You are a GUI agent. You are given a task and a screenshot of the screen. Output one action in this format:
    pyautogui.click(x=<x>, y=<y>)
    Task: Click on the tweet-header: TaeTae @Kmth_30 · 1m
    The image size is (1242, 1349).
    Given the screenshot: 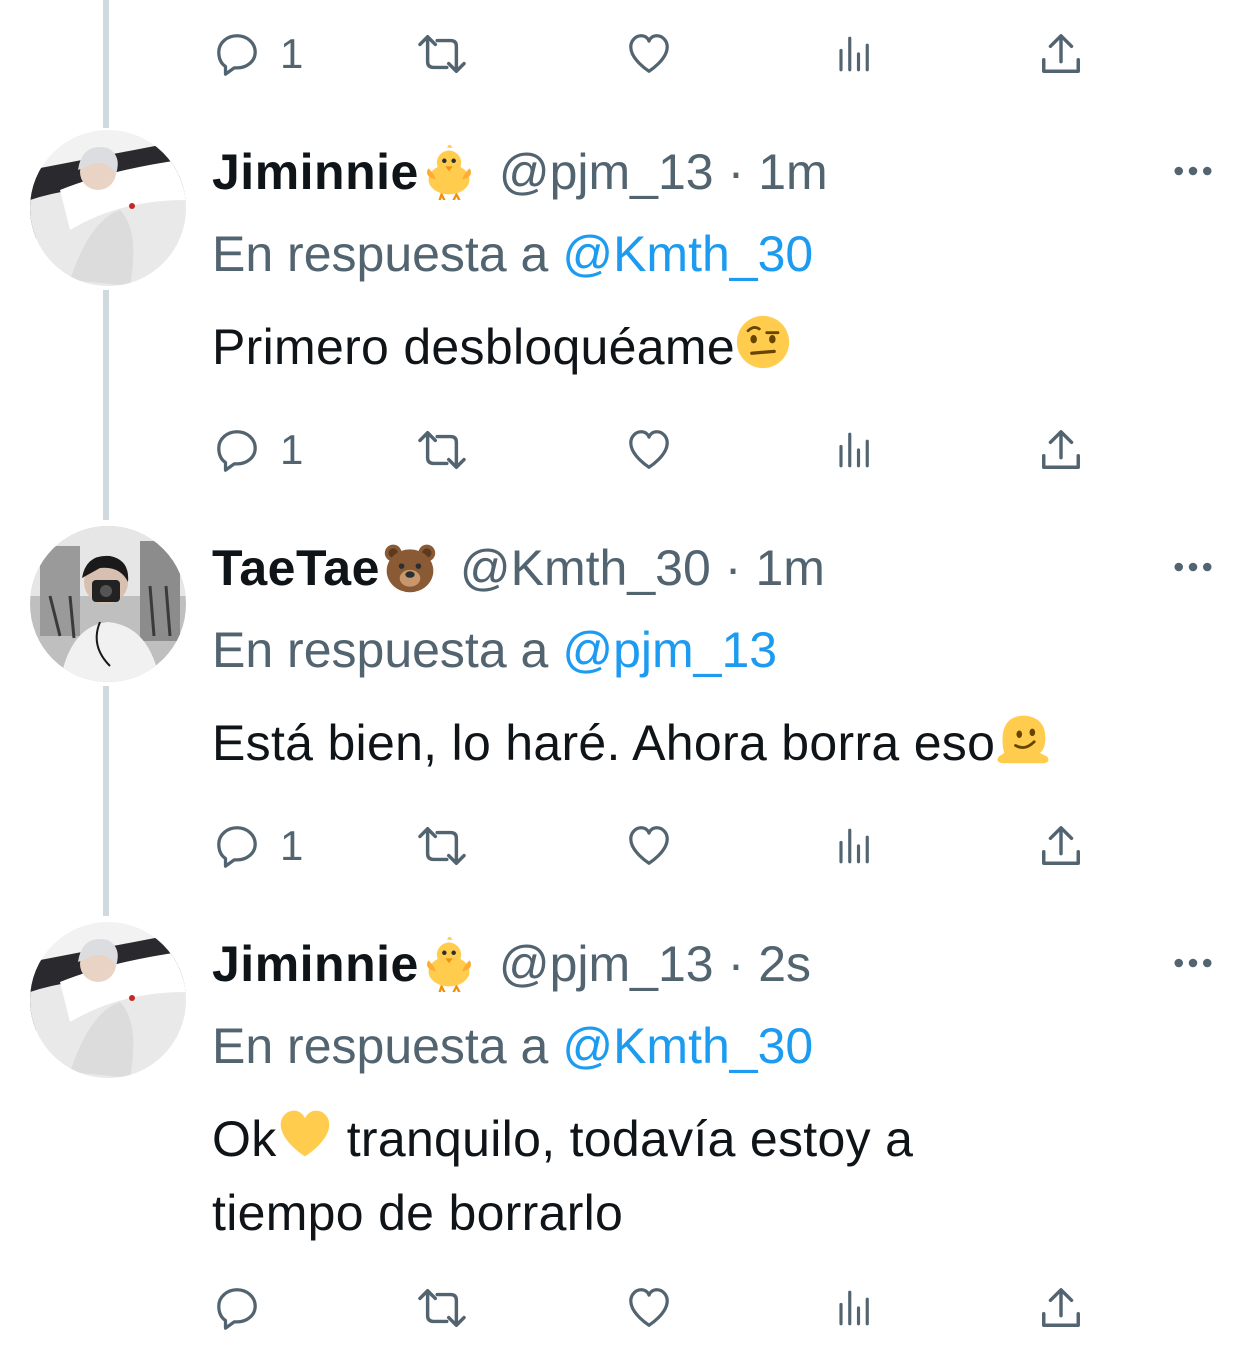 What is the action you would take?
    pyautogui.click(x=518, y=568)
    